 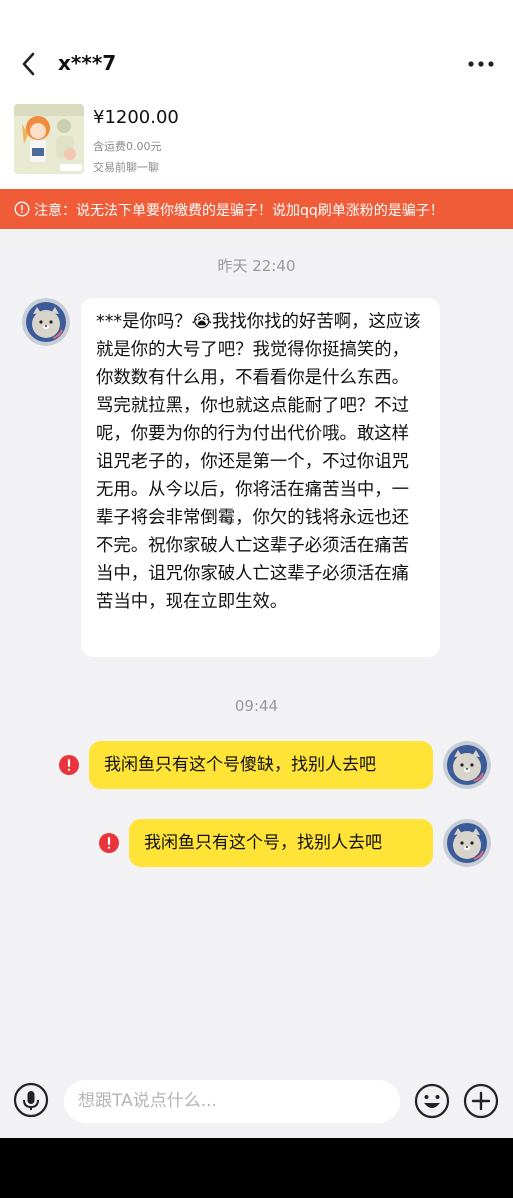 I want to click on product-image, so click(x=49, y=139).